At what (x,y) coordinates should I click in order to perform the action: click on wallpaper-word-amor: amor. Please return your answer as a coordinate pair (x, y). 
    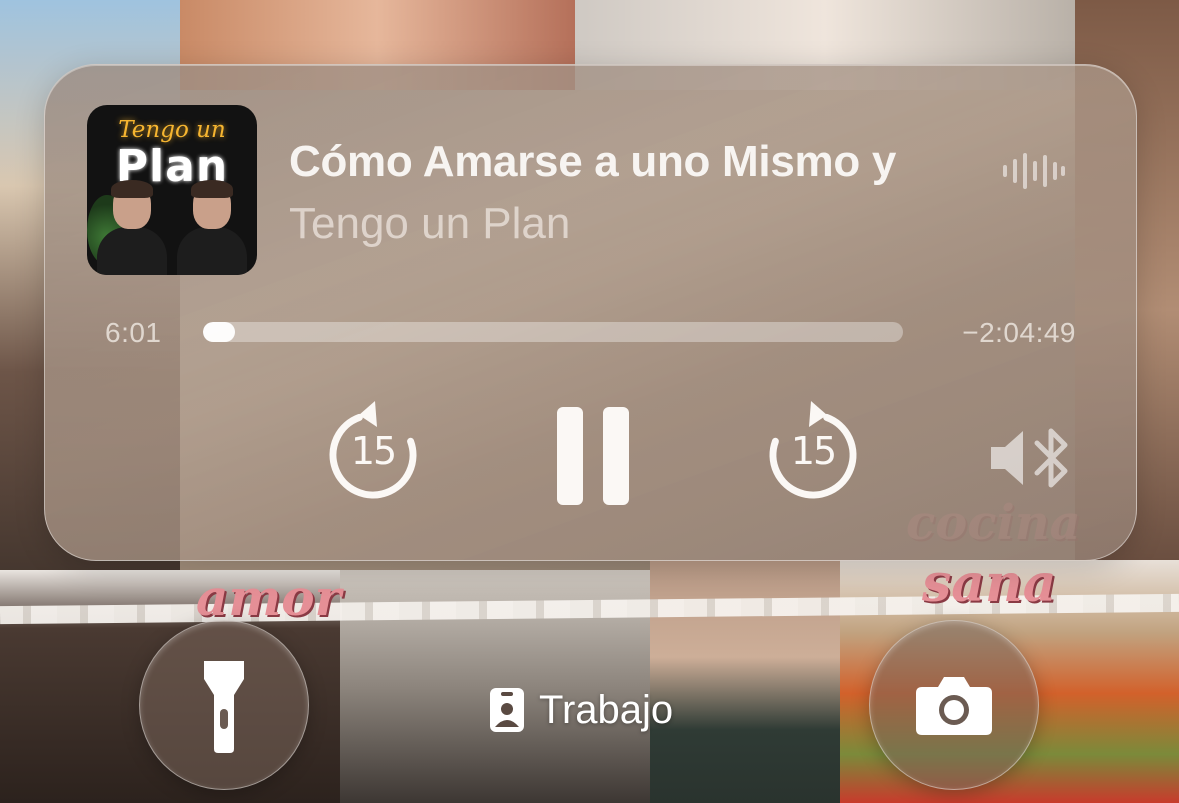
    Looking at the image, I should click on (268, 597).